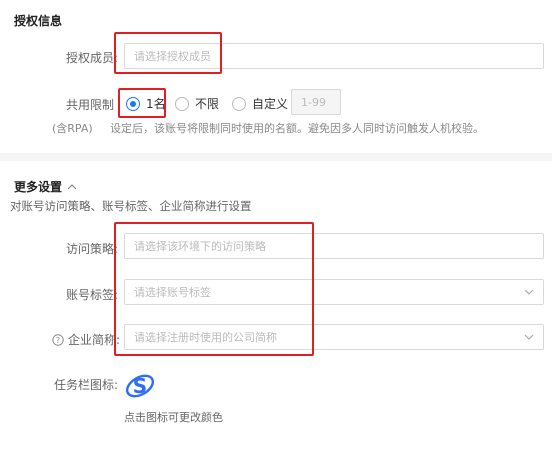  I want to click on more-settings-toggle: 更多设置, so click(45, 186).